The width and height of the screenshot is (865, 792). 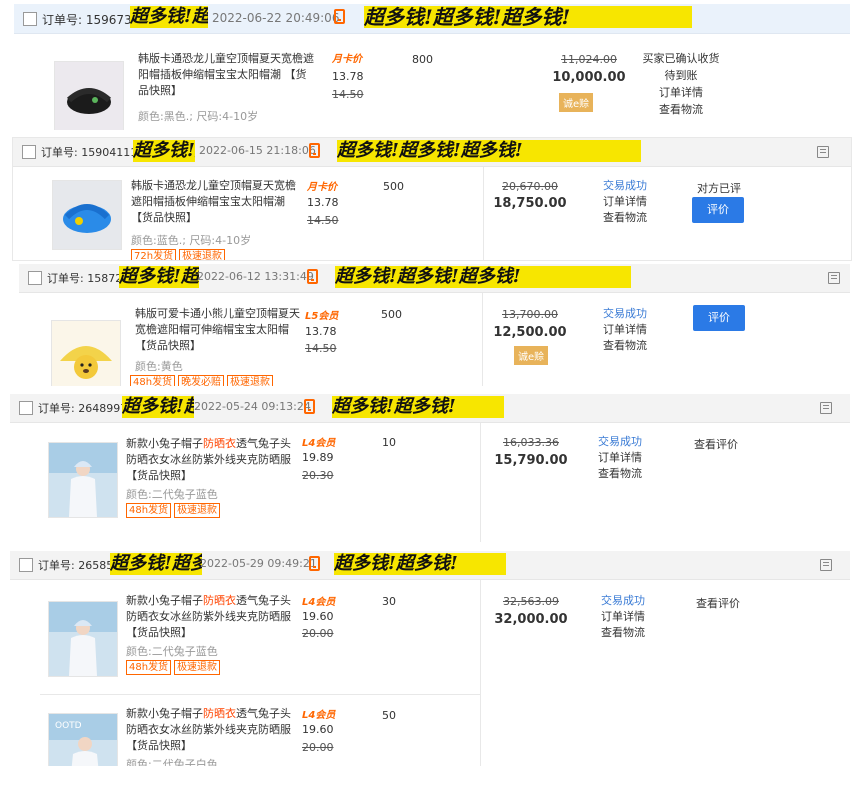 I want to click on credit-badge: 诚e赊, so click(x=531, y=355).